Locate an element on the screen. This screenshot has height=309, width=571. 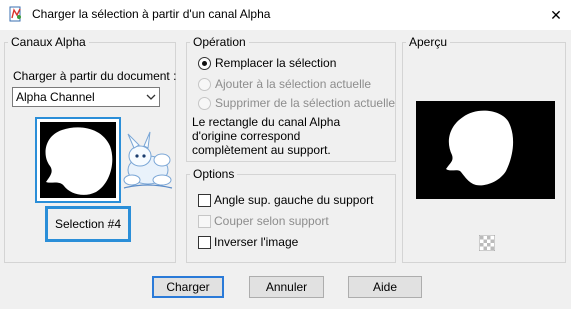
operation-label: Opération is located at coordinates (219, 42).